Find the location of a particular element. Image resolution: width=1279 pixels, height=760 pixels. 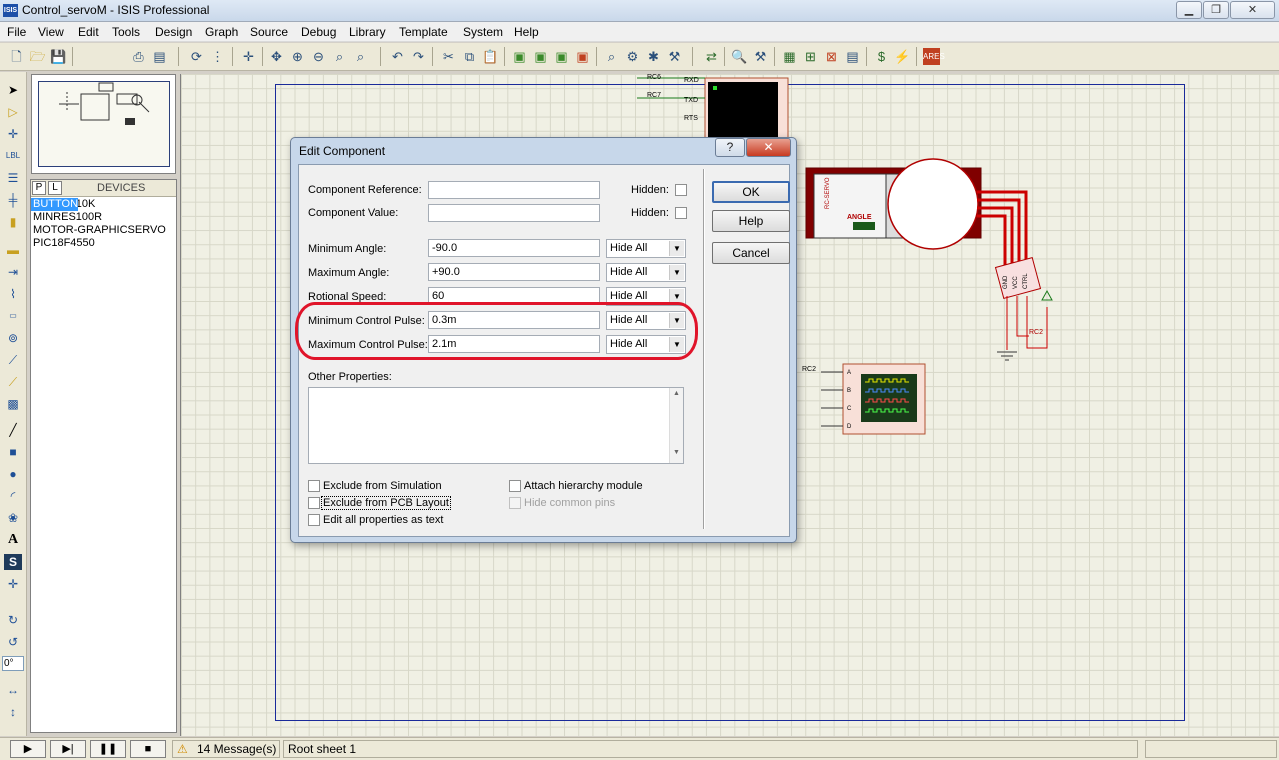

reference-hidden-checkbox is located at coordinates (681, 190).